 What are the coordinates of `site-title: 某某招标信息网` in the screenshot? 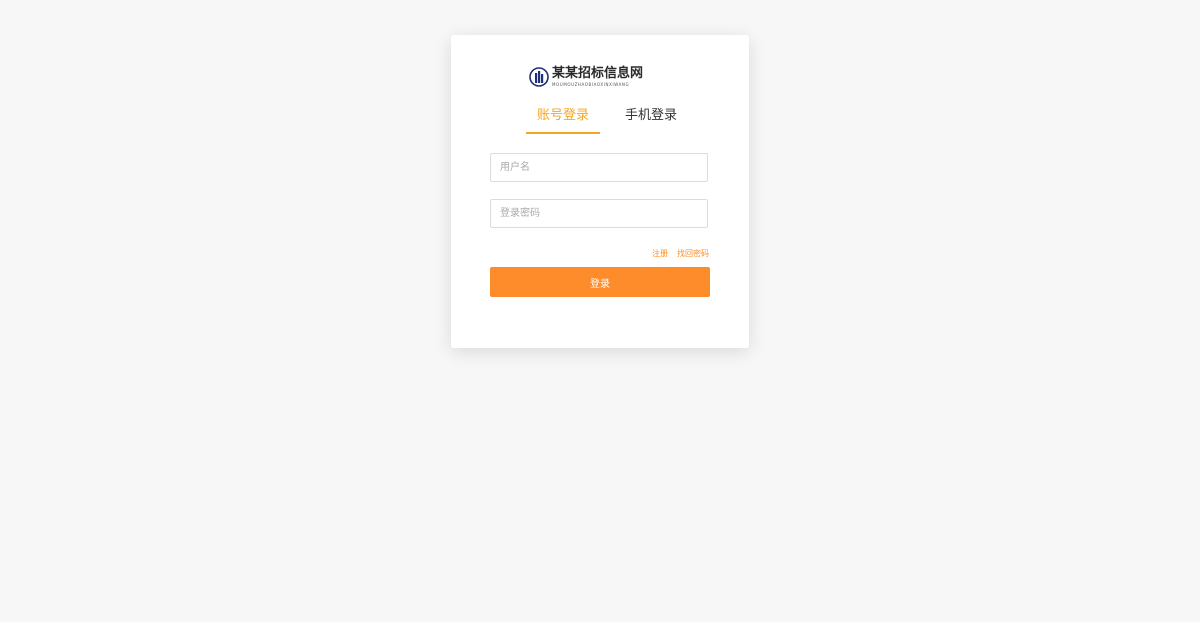 It's located at (598, 73).